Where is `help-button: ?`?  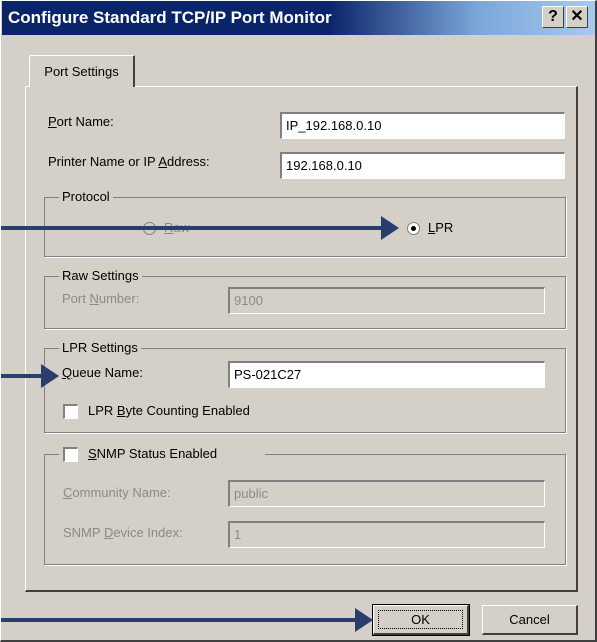 help-button: ? is located at coordinates (553, 17).